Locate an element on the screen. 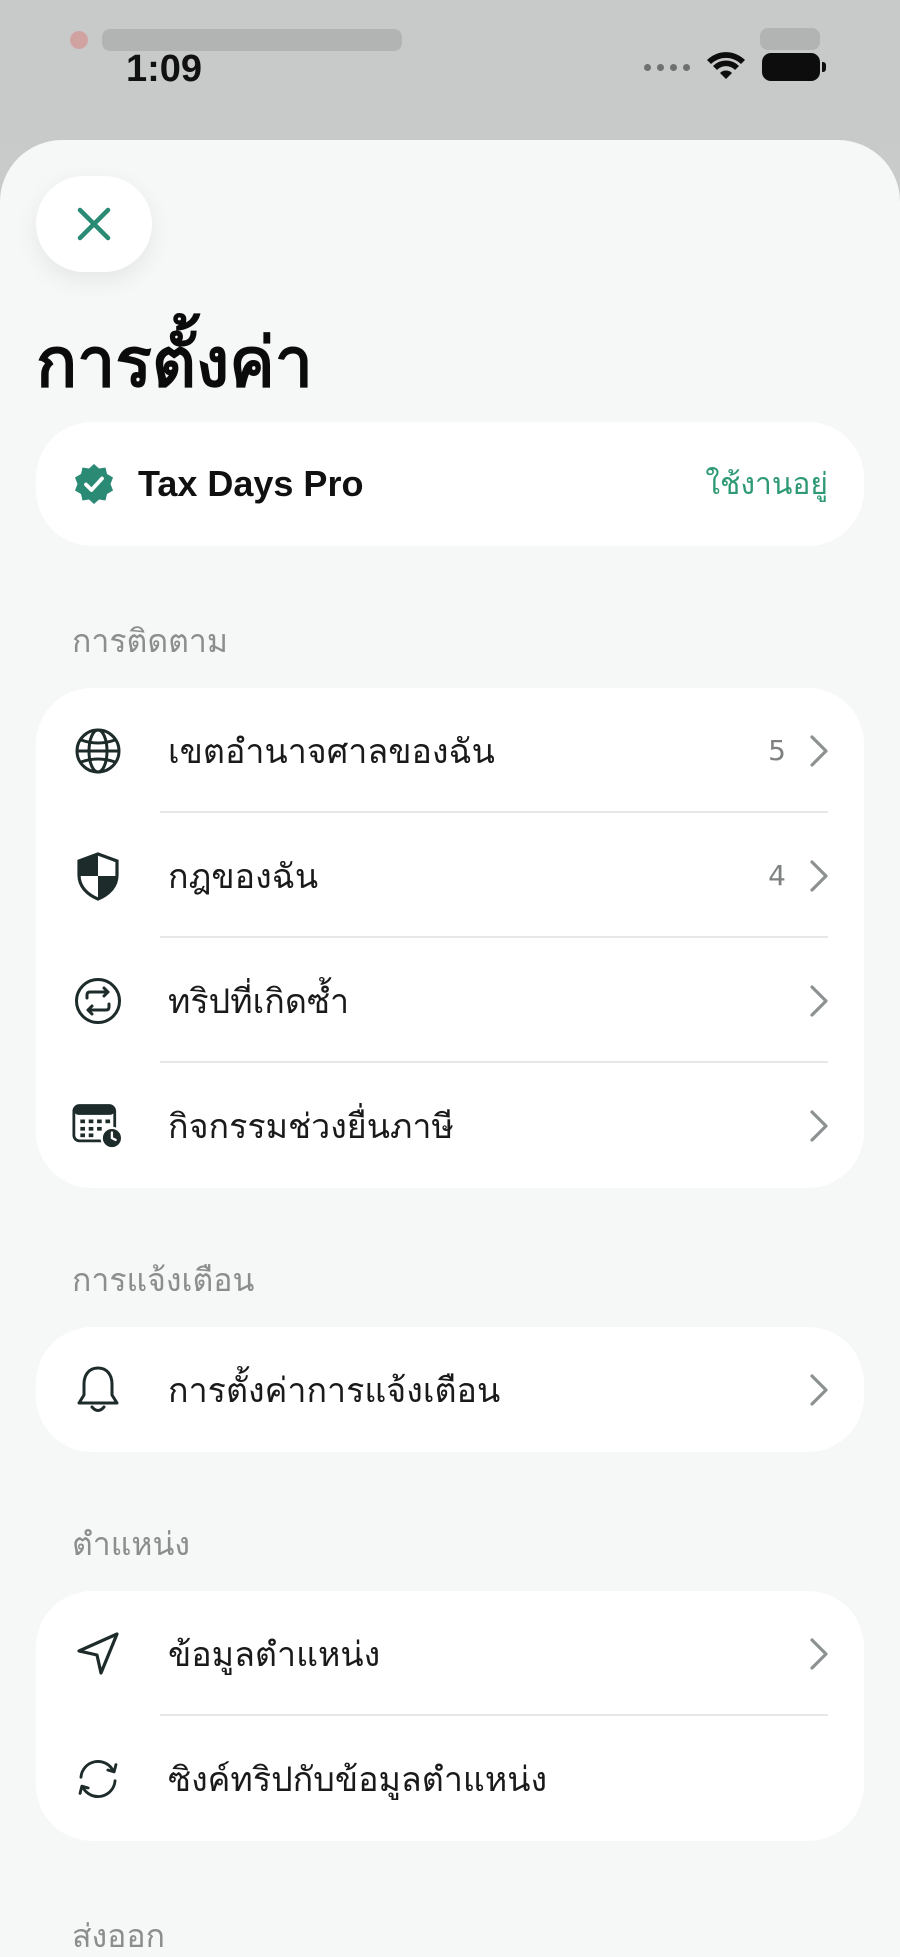  shield-icon is located at coordinates (98, 876).